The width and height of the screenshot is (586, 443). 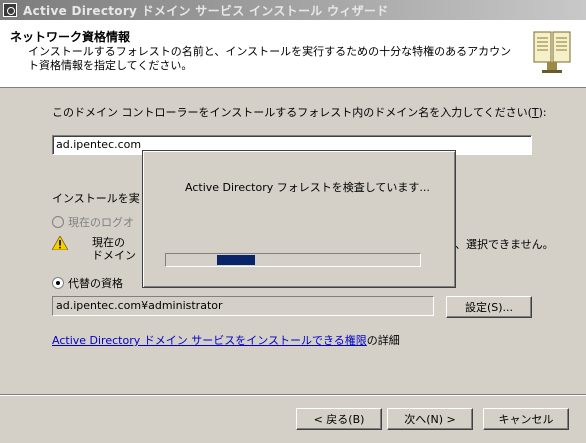 I want to click on warning-icon, so click(x=60, y=243).